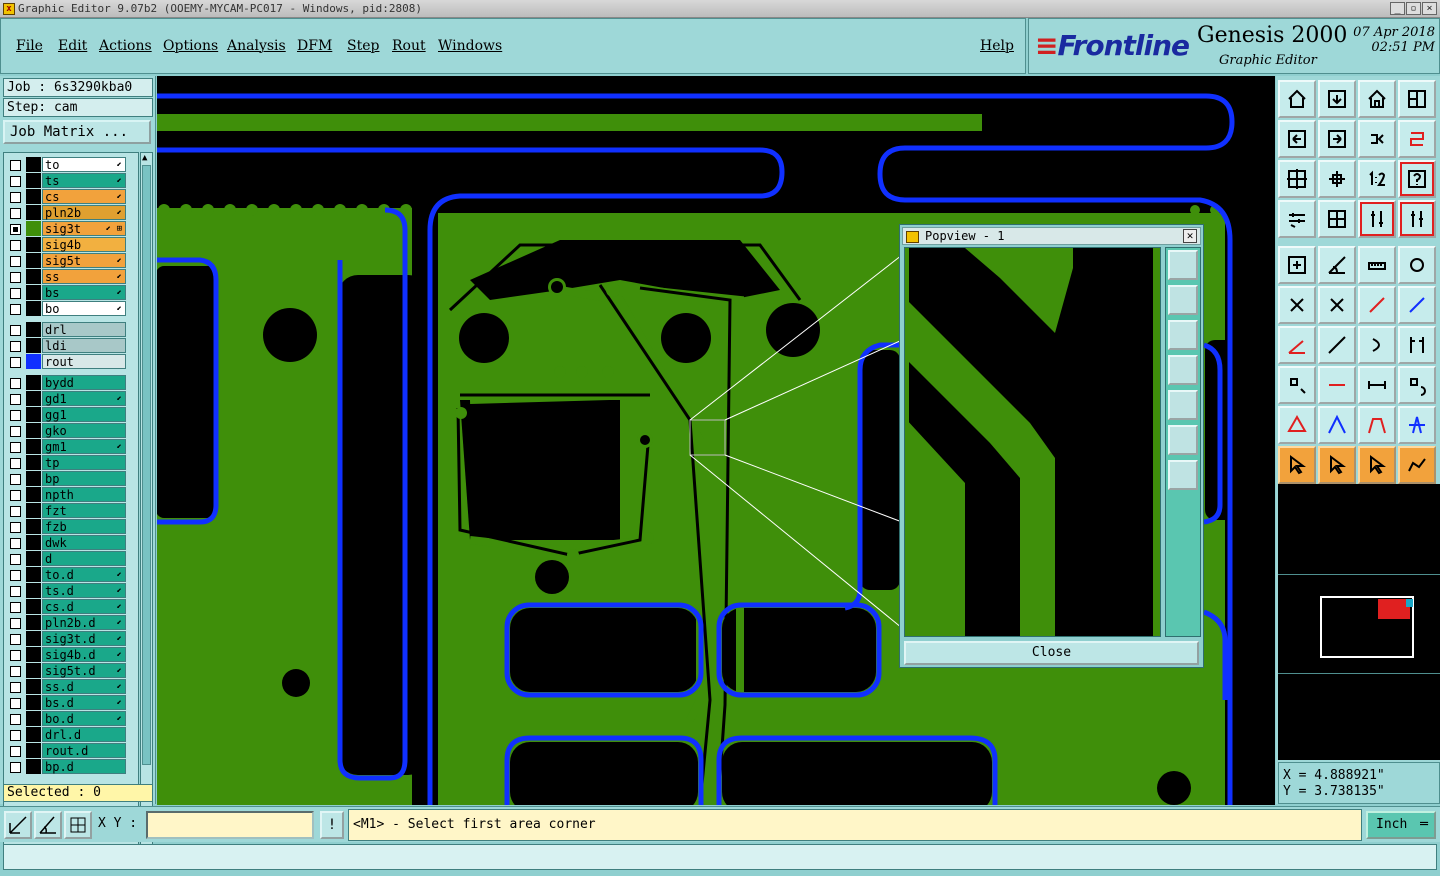 Image resolution: width=1440 pixels, height=876 pixels. What do you see at coordinates (66, 543) in the screenshot?
I see `layer-row-dwk: dwk` at bounding box center [66, 543].